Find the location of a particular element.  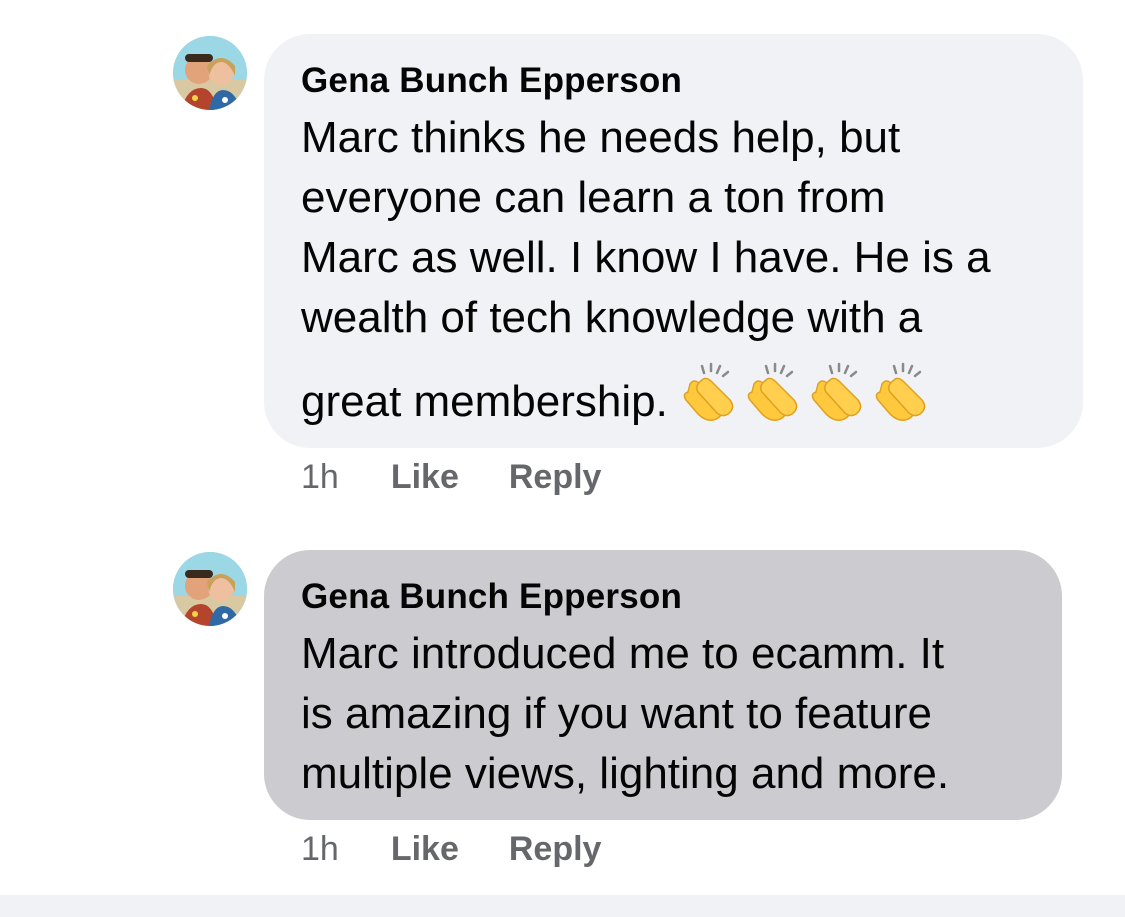

comment-line: Marc introduced me to ecamm. It is located at coordinates (623, 653).